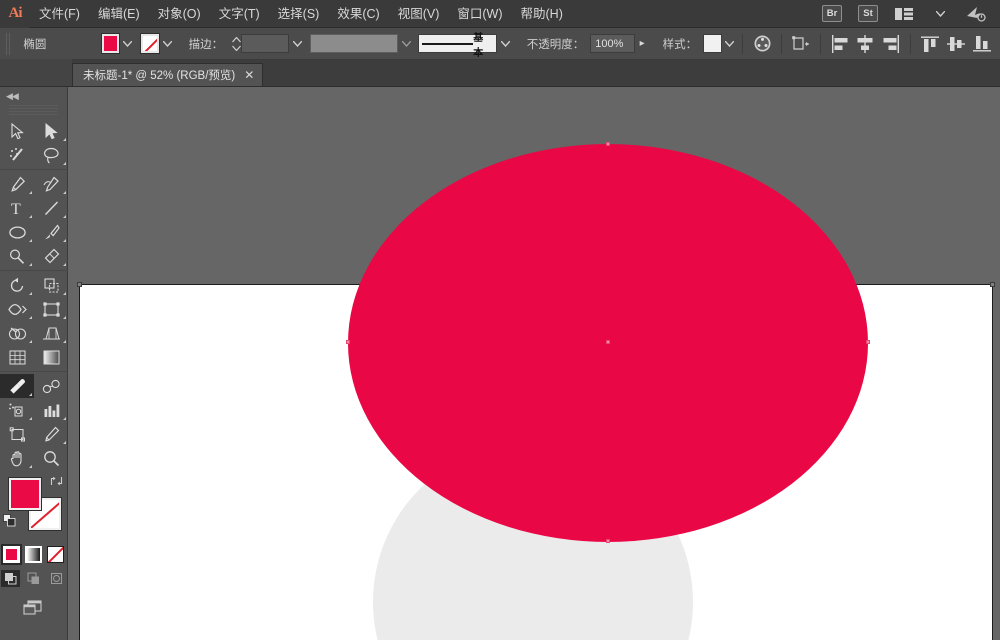  I want to click on menu-select: 选择(S), so click(299, 14).